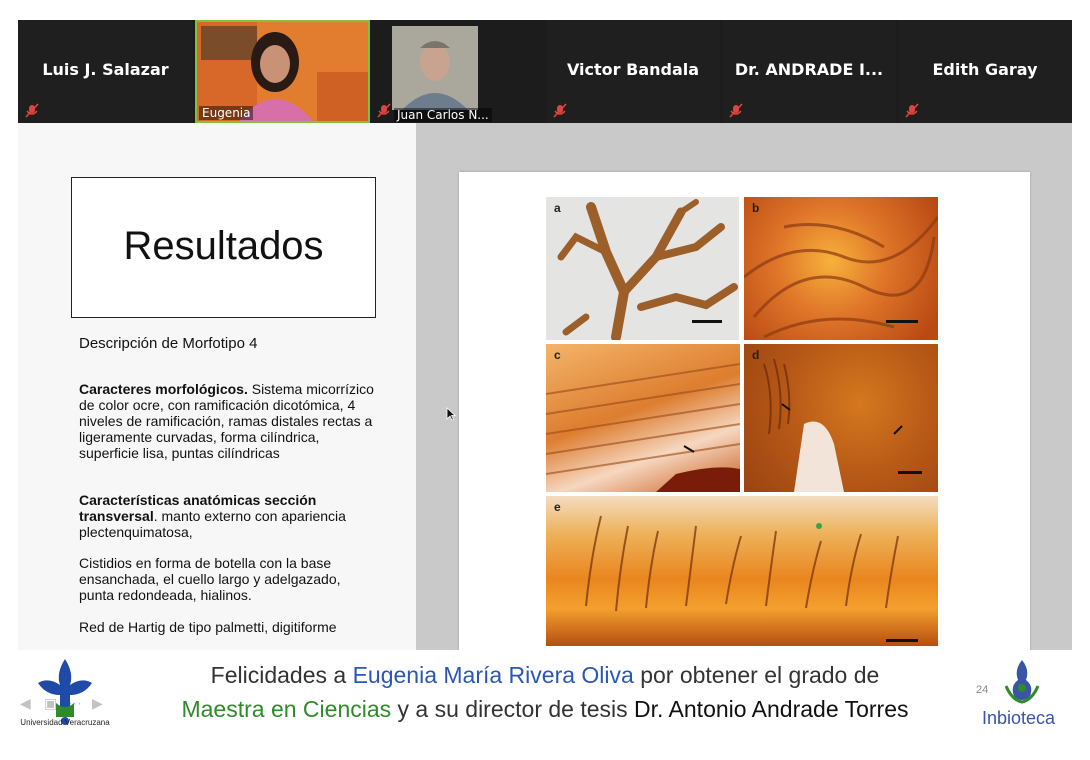 The height and width of the screenshot is (760, 1090). What do you see at coordinates (557, 507) in the screenshot?
I see `panel-label: e` at bounding box center [557, 507].